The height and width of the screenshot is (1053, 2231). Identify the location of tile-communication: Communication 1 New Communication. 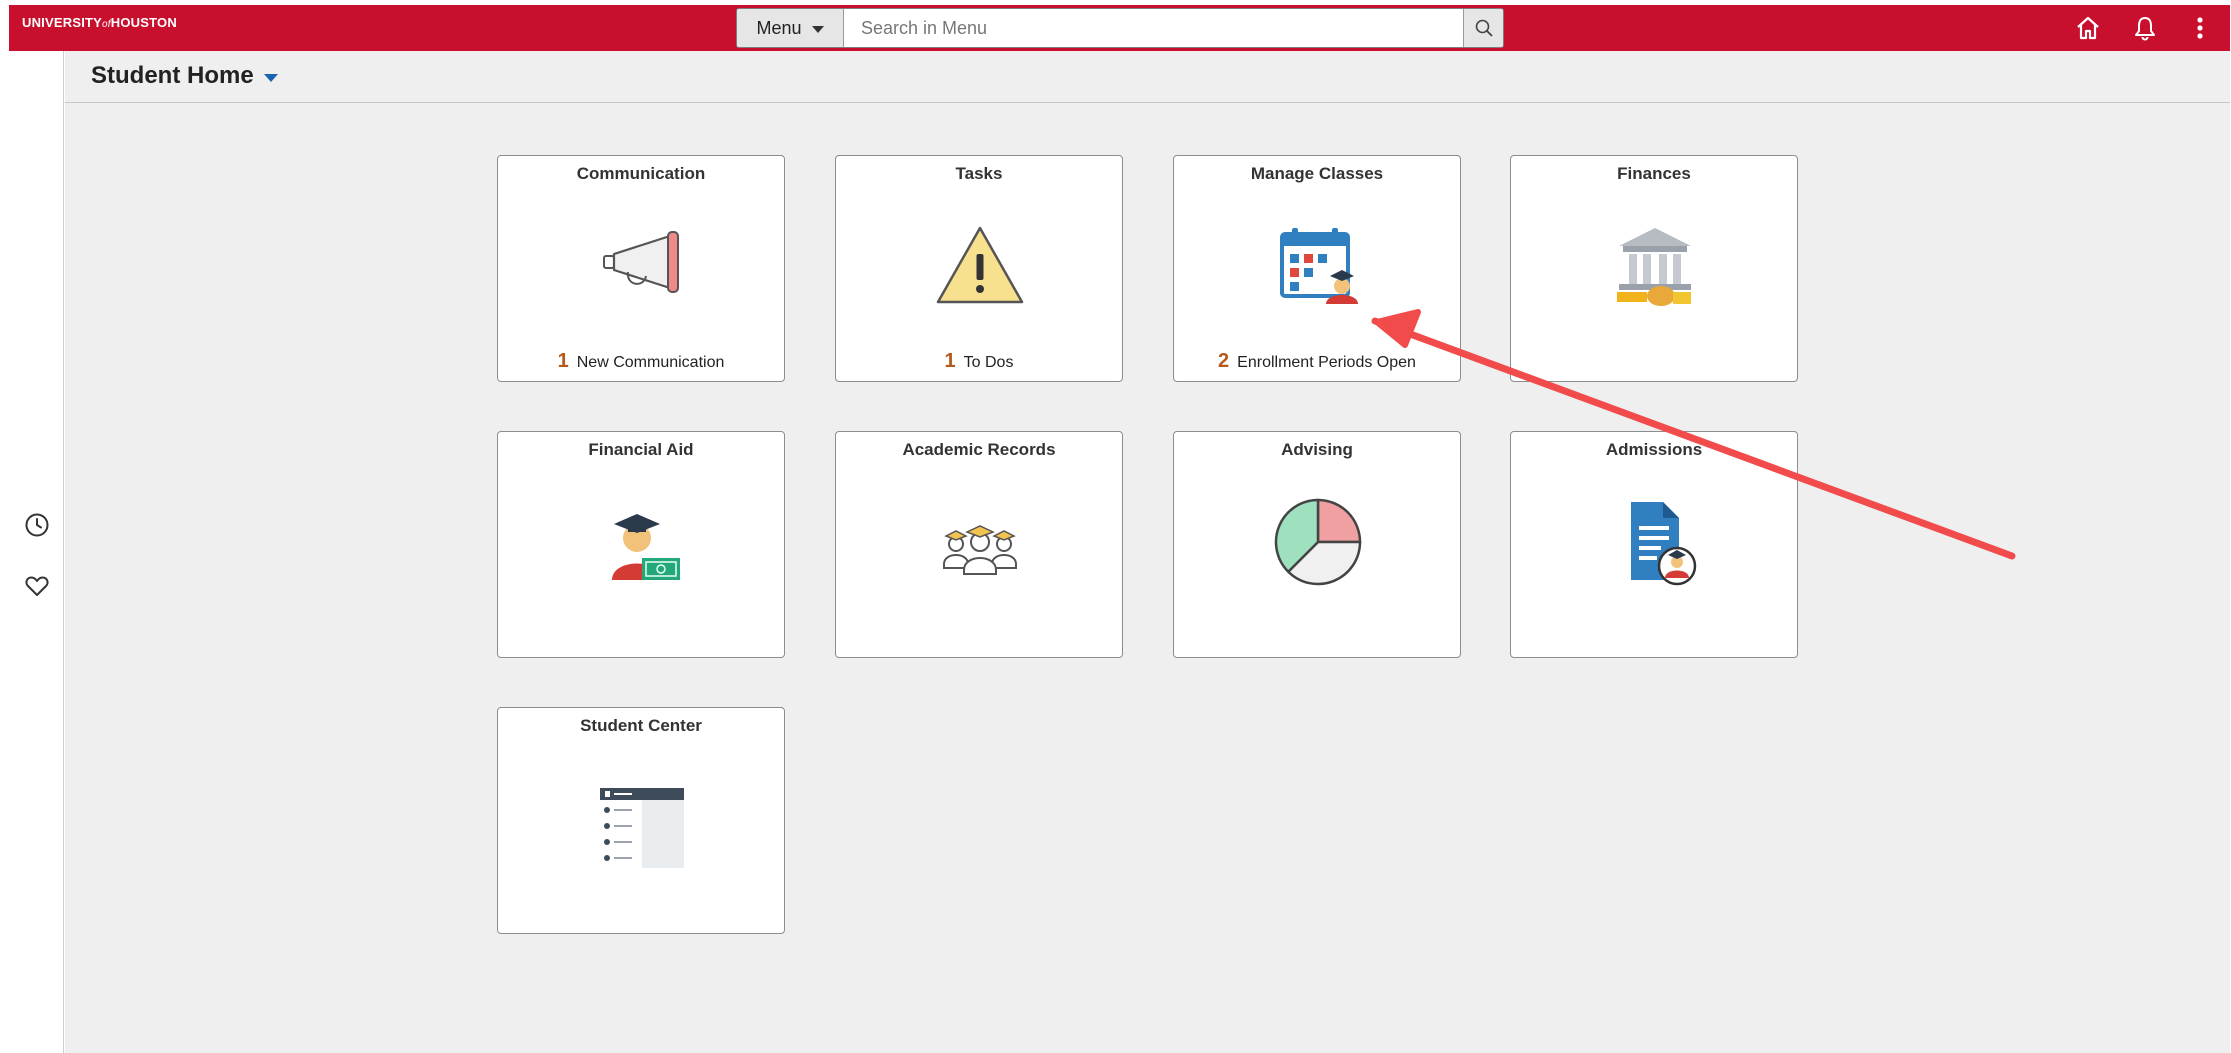
(641, 268).